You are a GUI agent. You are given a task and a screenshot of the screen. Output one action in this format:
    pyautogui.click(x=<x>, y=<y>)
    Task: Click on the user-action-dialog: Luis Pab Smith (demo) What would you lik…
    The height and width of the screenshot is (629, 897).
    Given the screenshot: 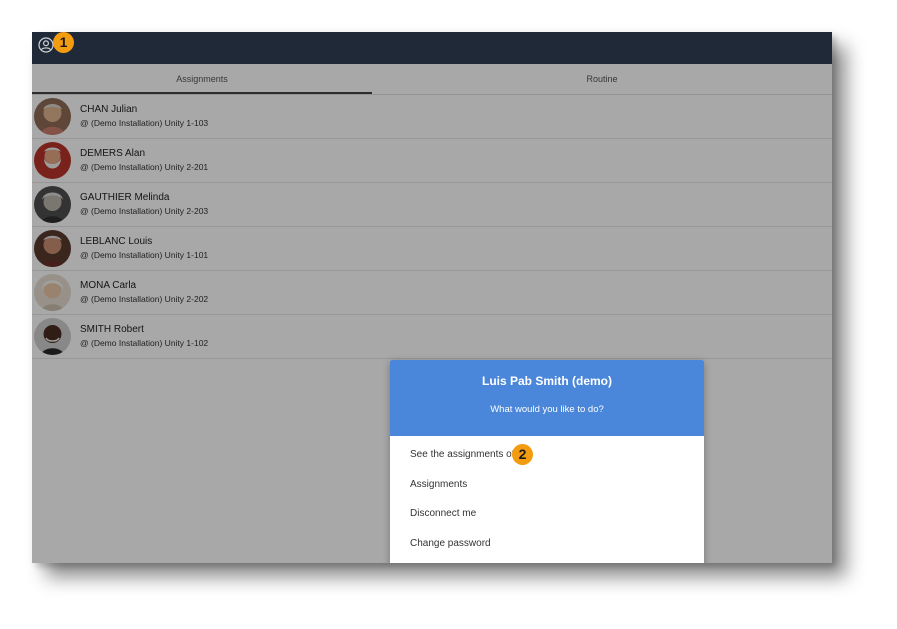 What is the action you would take?
    pyautogui.click(x=547, y=461)
    